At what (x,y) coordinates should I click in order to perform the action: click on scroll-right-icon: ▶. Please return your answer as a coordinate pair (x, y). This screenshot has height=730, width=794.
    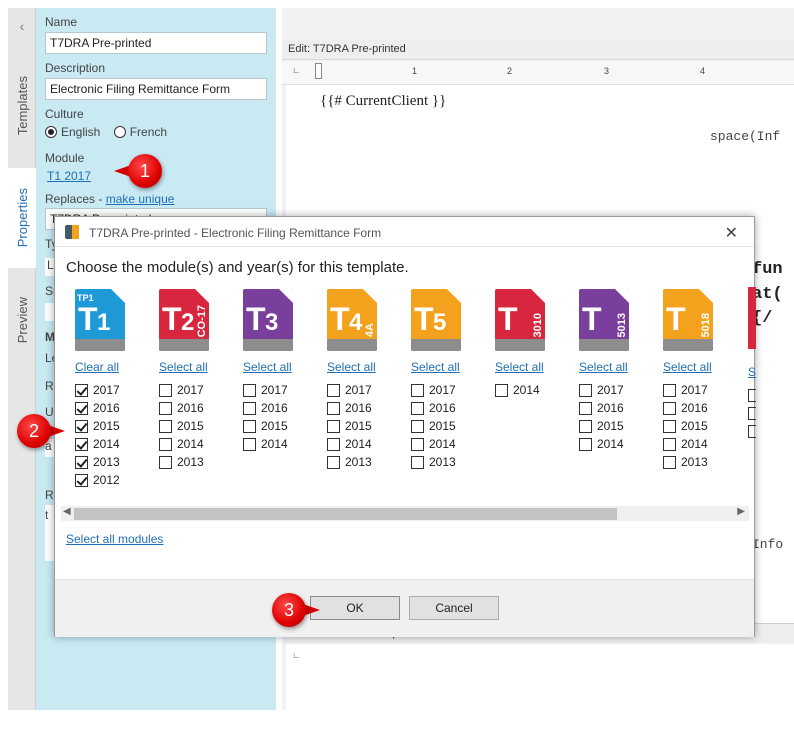
    Looking at the image, I should click on (741, 511).